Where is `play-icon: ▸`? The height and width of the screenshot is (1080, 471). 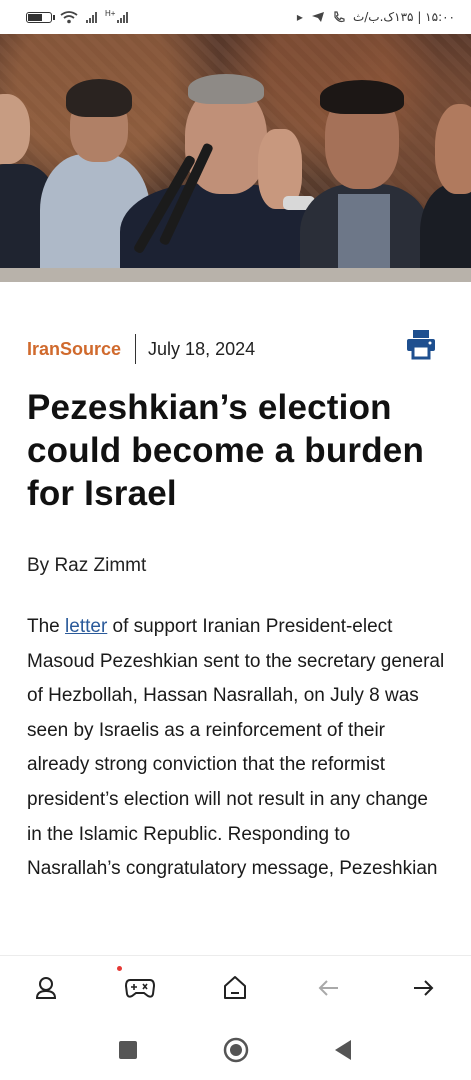
play-icon: ▸ is located at coordinates (299, 17).